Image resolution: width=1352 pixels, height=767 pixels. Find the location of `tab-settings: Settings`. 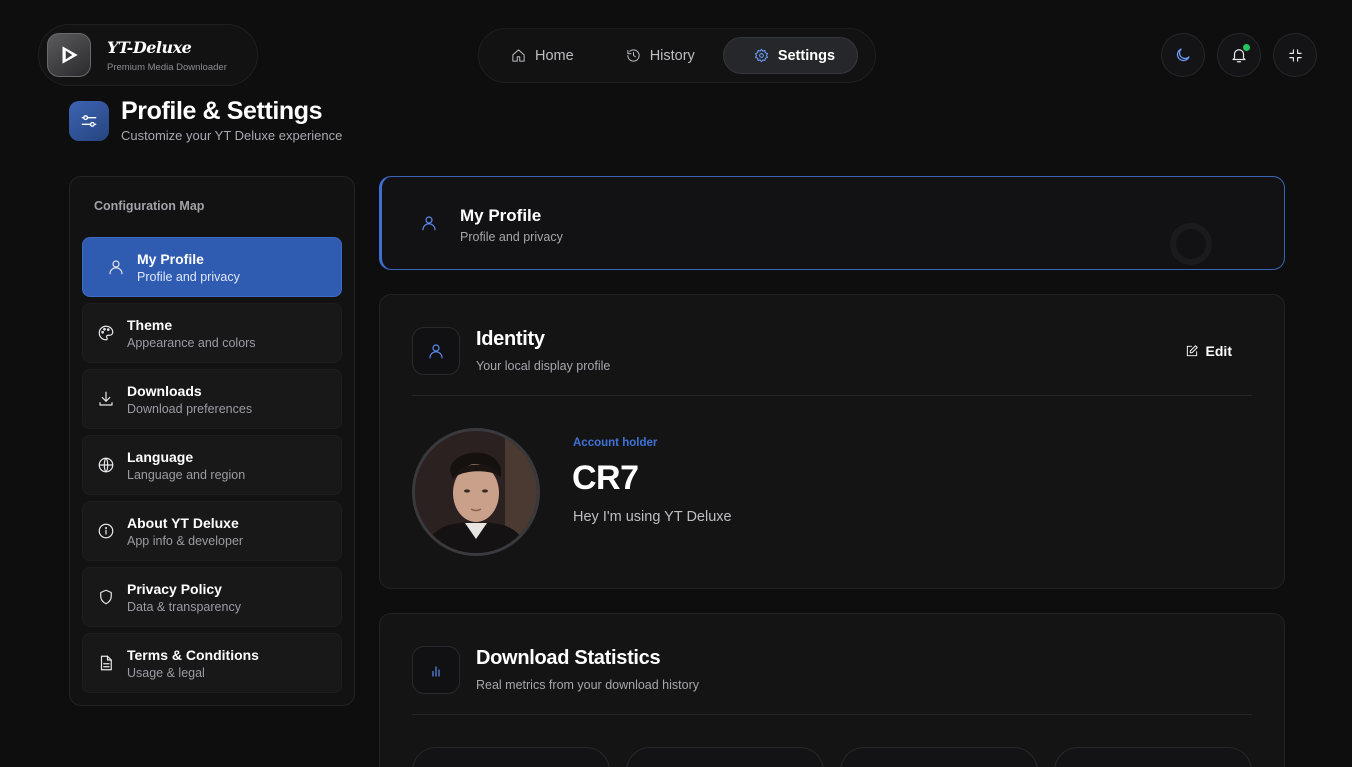

tab-settings: Settings is located at coordinates (790, 55).